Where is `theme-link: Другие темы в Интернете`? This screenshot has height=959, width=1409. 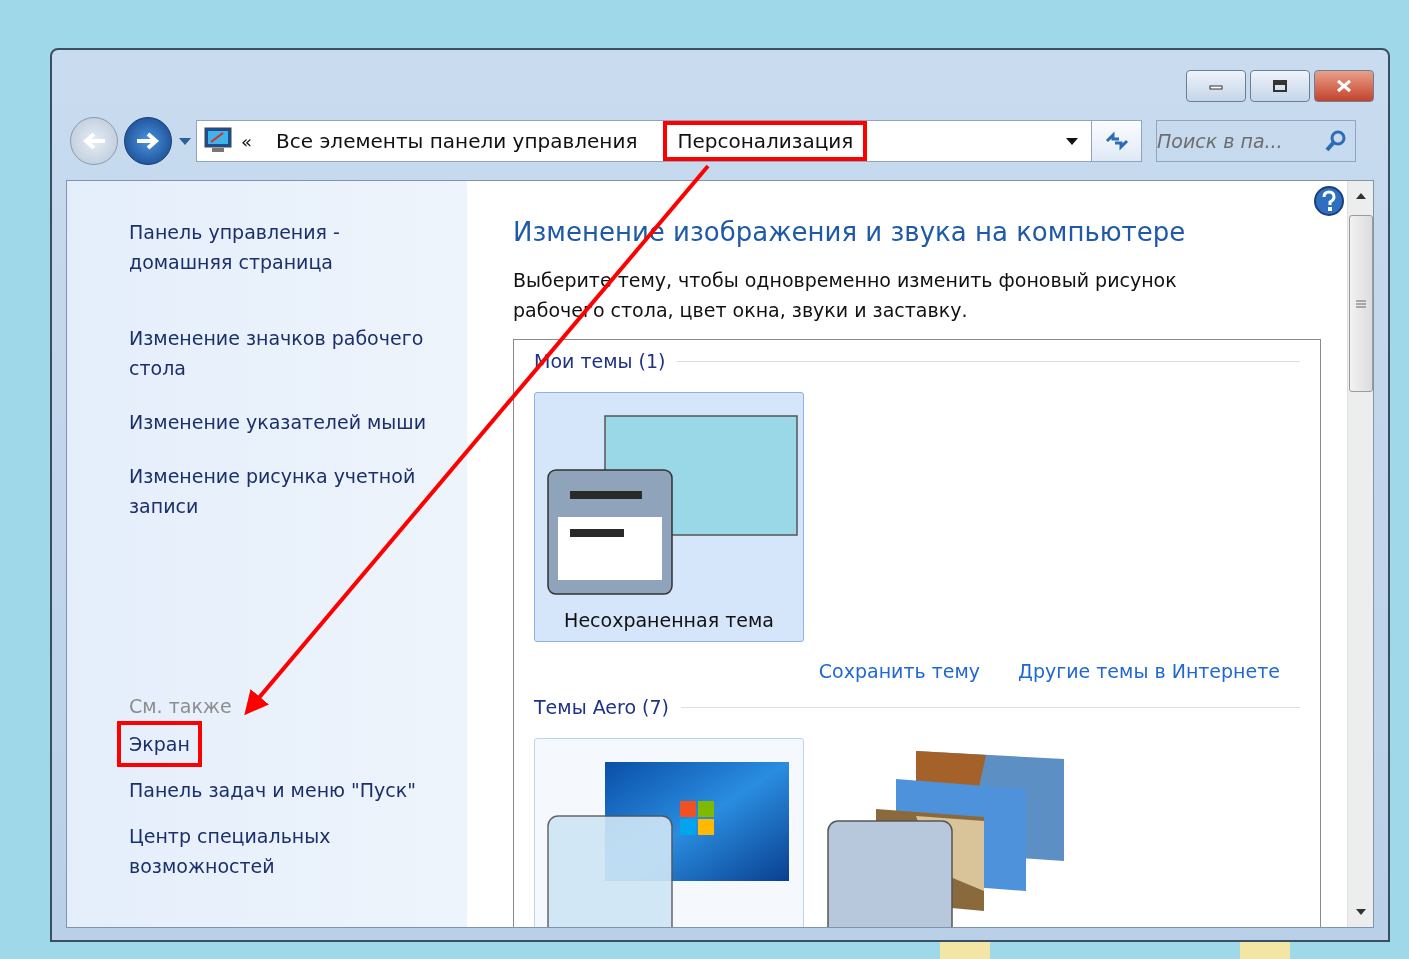 theme-link: Другие темы в Интернете is located at coordinates (1149, 671).